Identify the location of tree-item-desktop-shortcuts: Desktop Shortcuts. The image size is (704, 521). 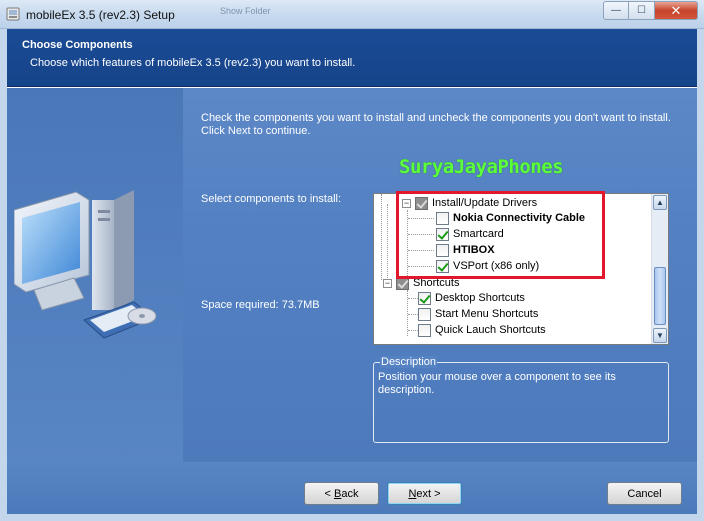
(471, 298).